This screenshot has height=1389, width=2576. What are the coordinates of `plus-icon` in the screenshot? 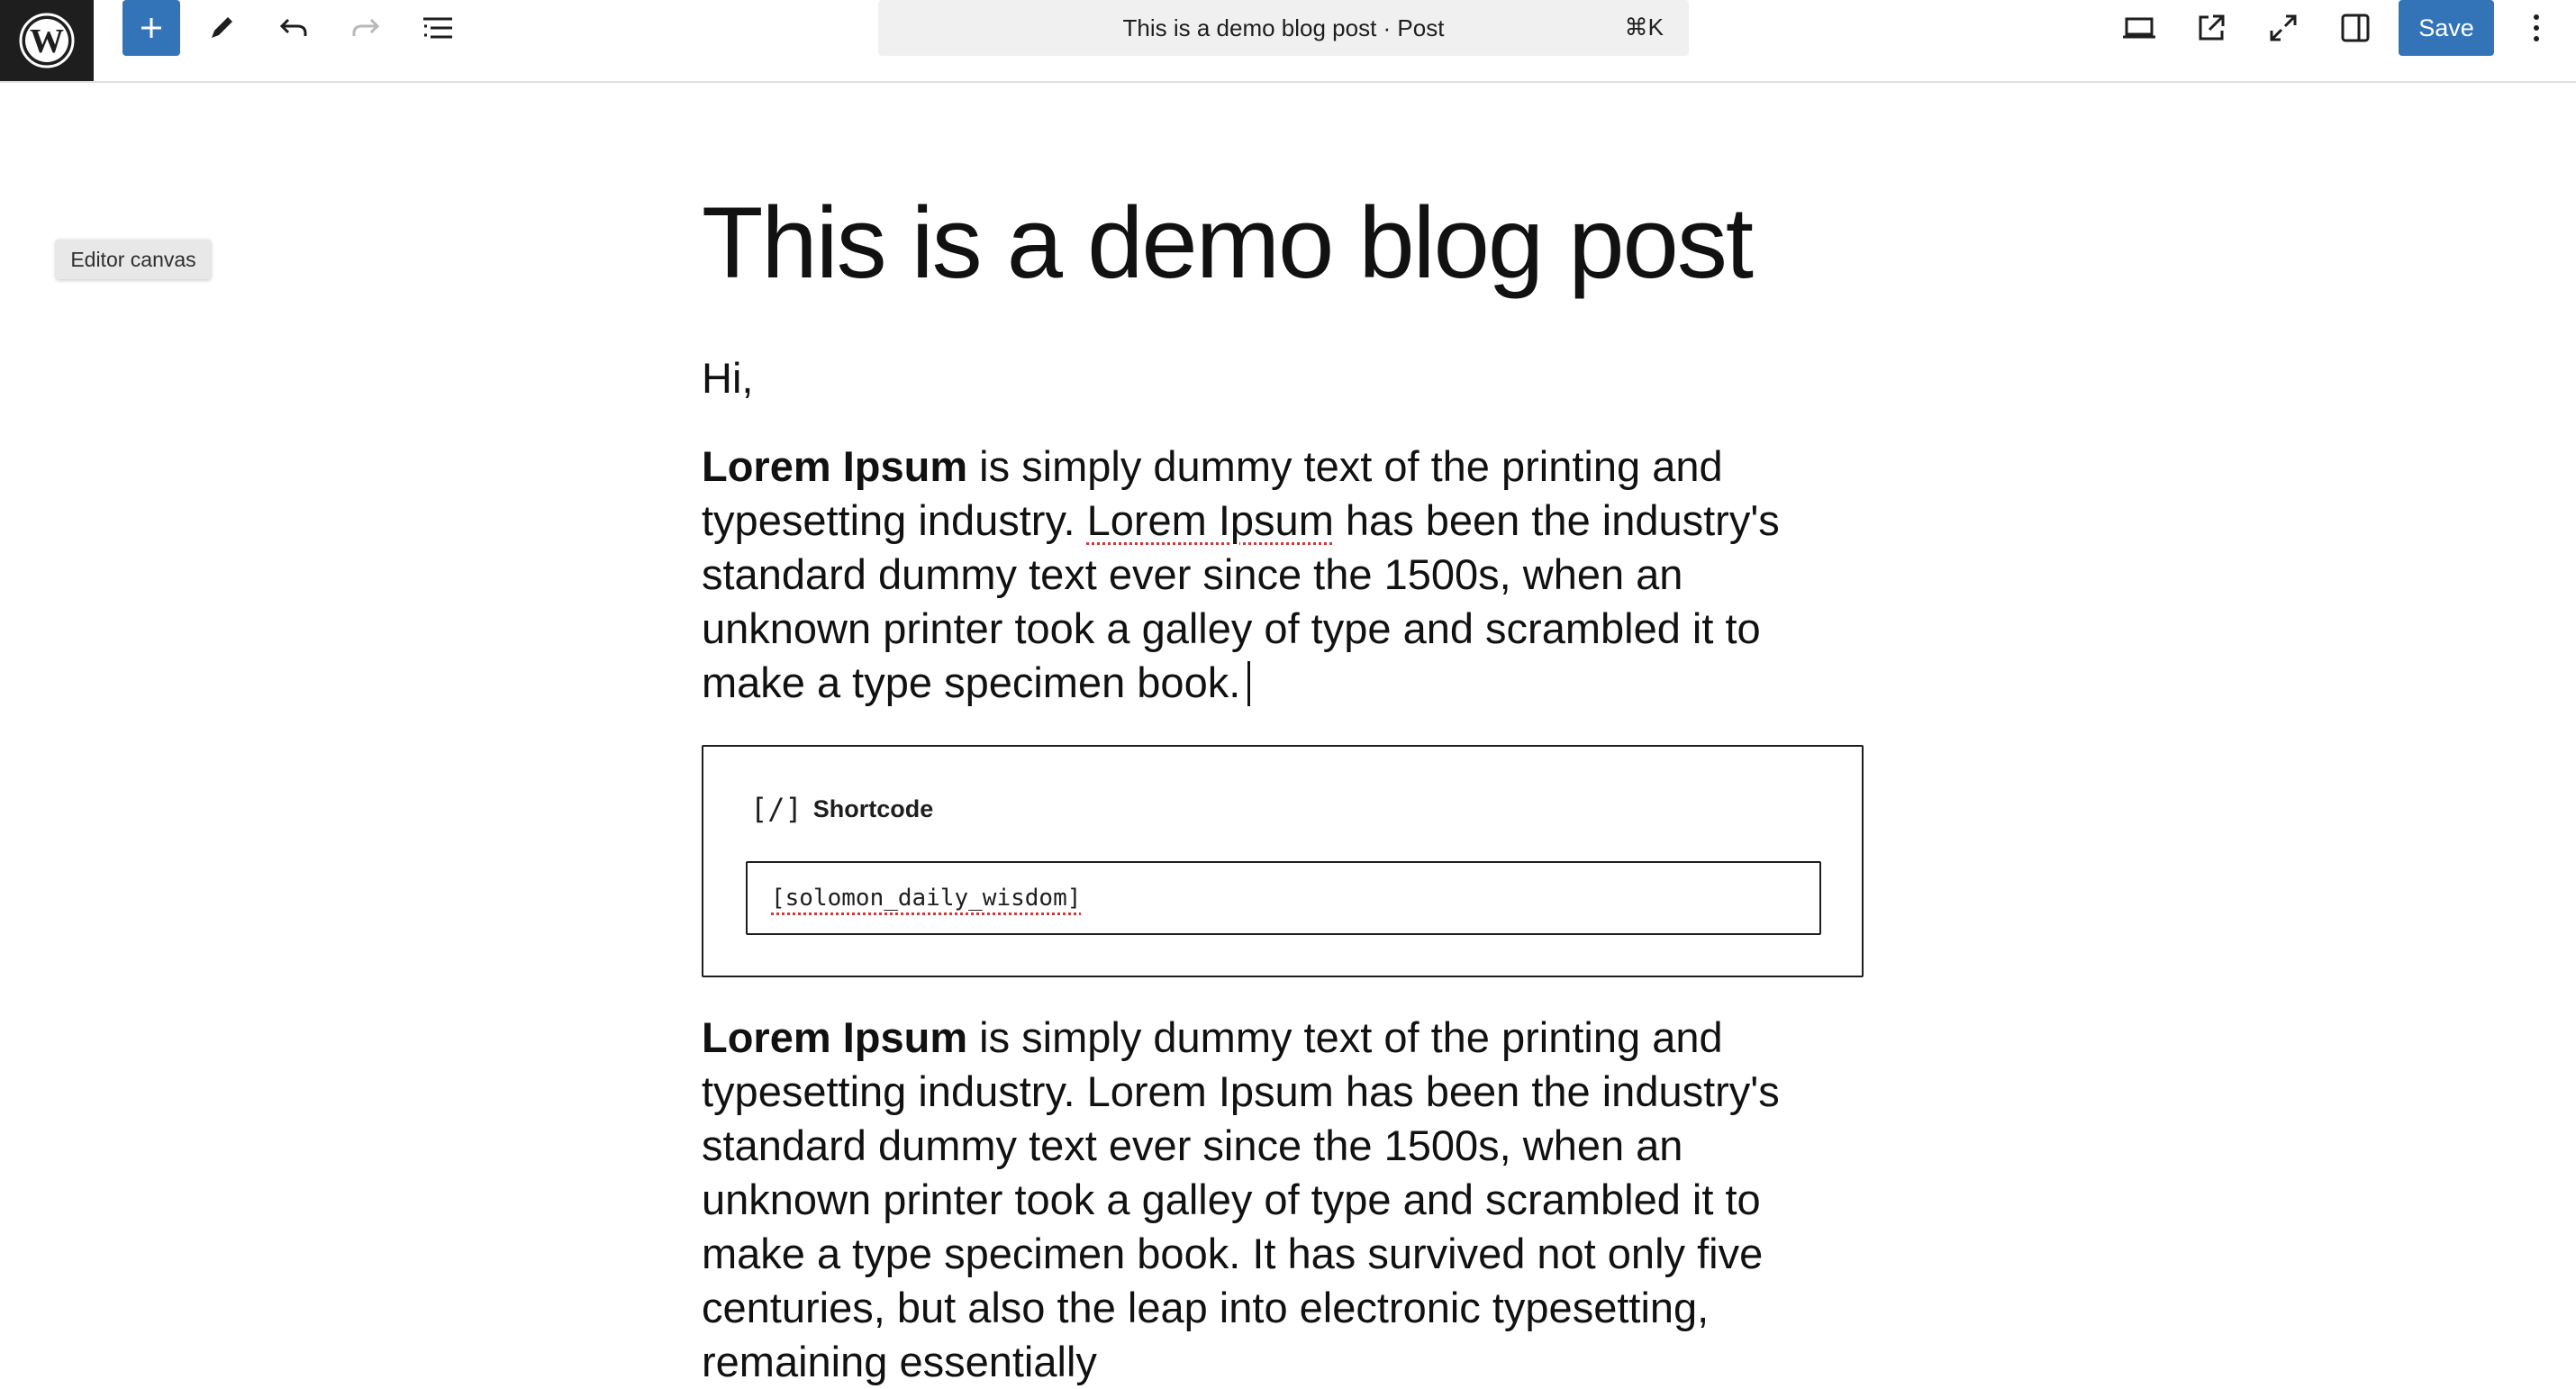 It's located at (151, 28).